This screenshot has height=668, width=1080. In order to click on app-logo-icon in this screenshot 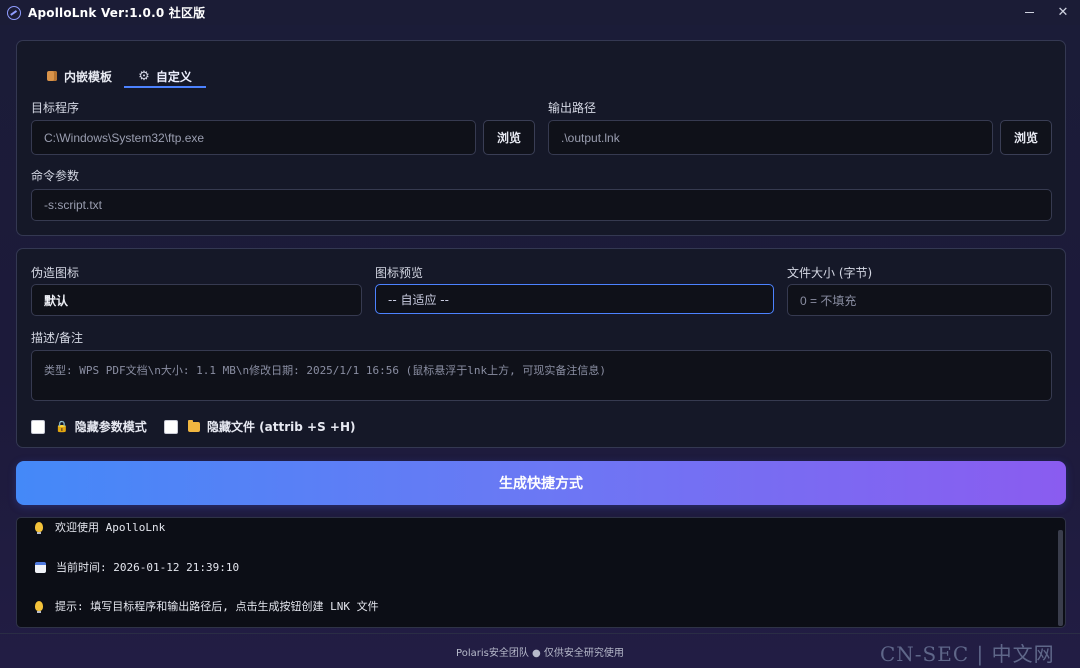, I will do `click(14, 12)`.